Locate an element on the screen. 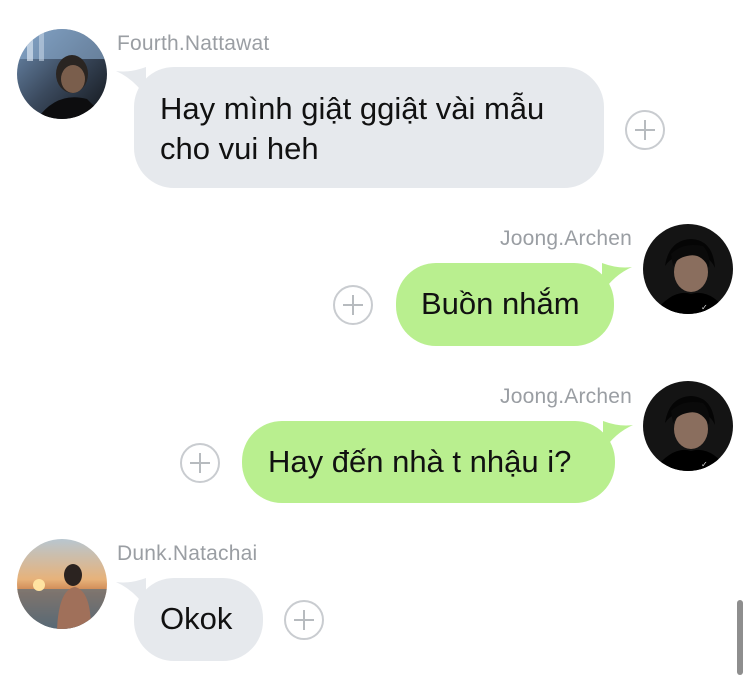 The height and width of the screenshot is (679, 750). scrollbar is located at coordinates (740, 637).